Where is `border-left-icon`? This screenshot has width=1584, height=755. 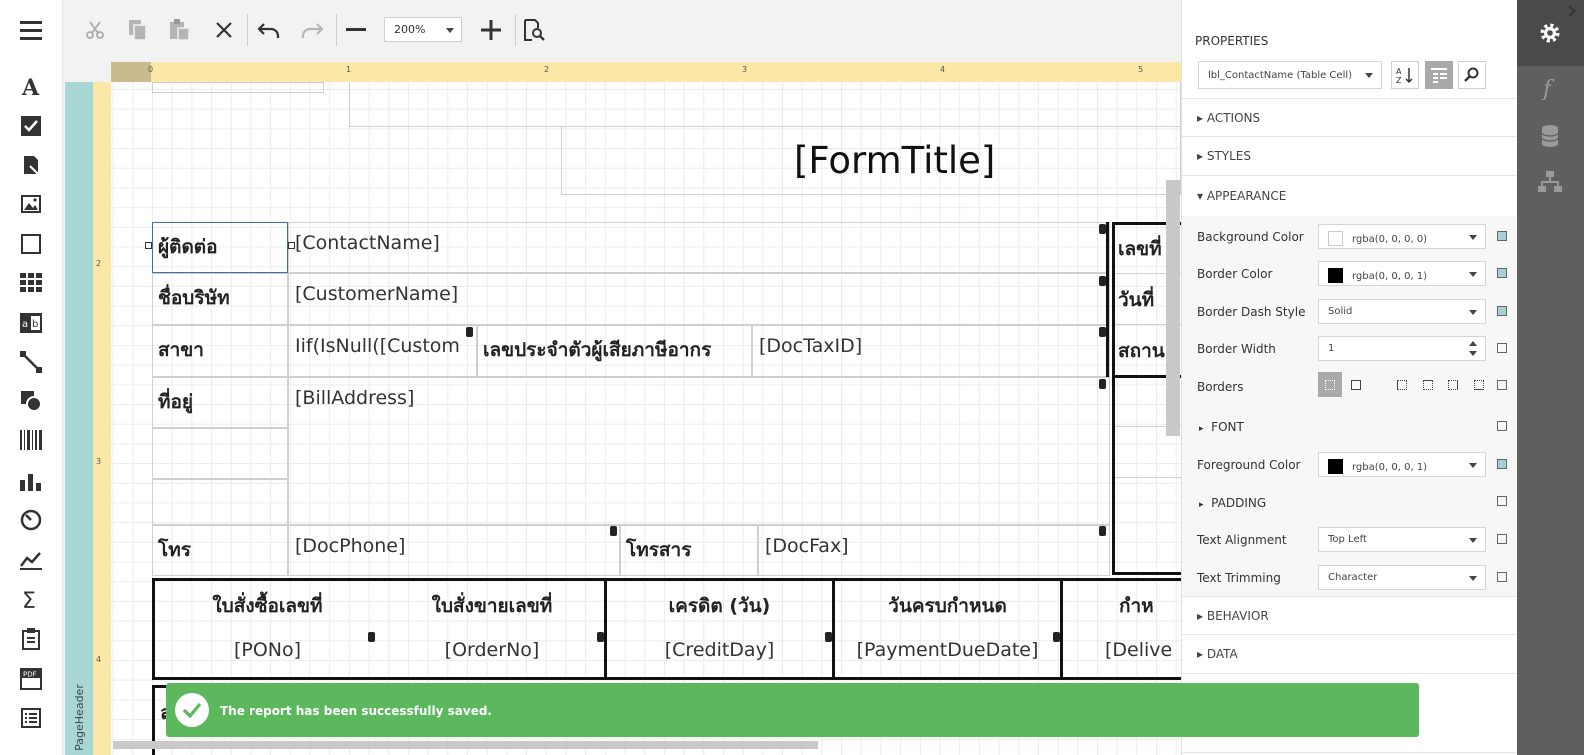 border-left-icon is located at coordinates (1402, 385).